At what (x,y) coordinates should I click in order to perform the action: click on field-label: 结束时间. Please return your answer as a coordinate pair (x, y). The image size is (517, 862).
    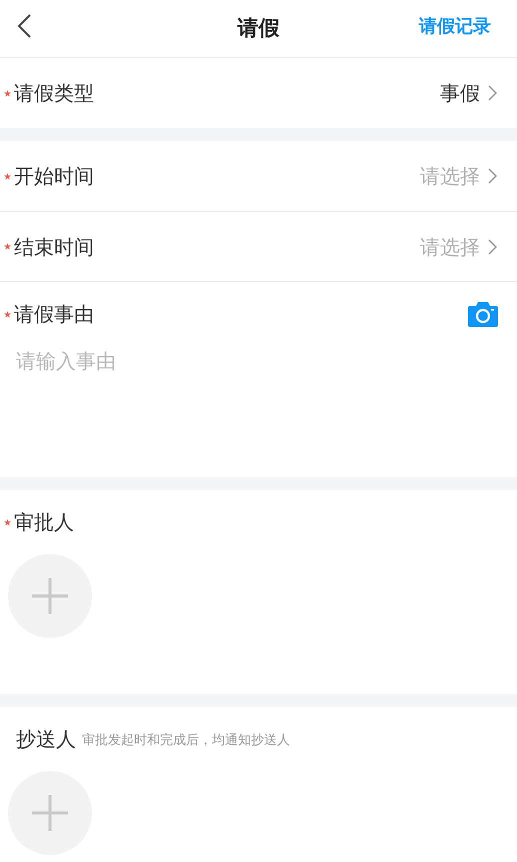
    Looking at the image, I should click on (54, 247).